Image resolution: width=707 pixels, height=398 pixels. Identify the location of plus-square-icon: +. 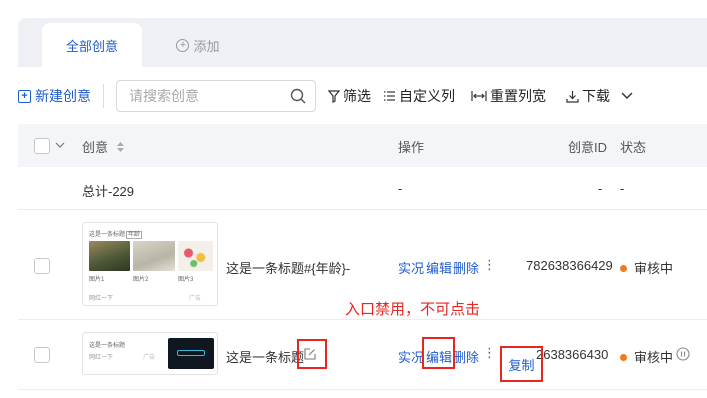
(24, 96).